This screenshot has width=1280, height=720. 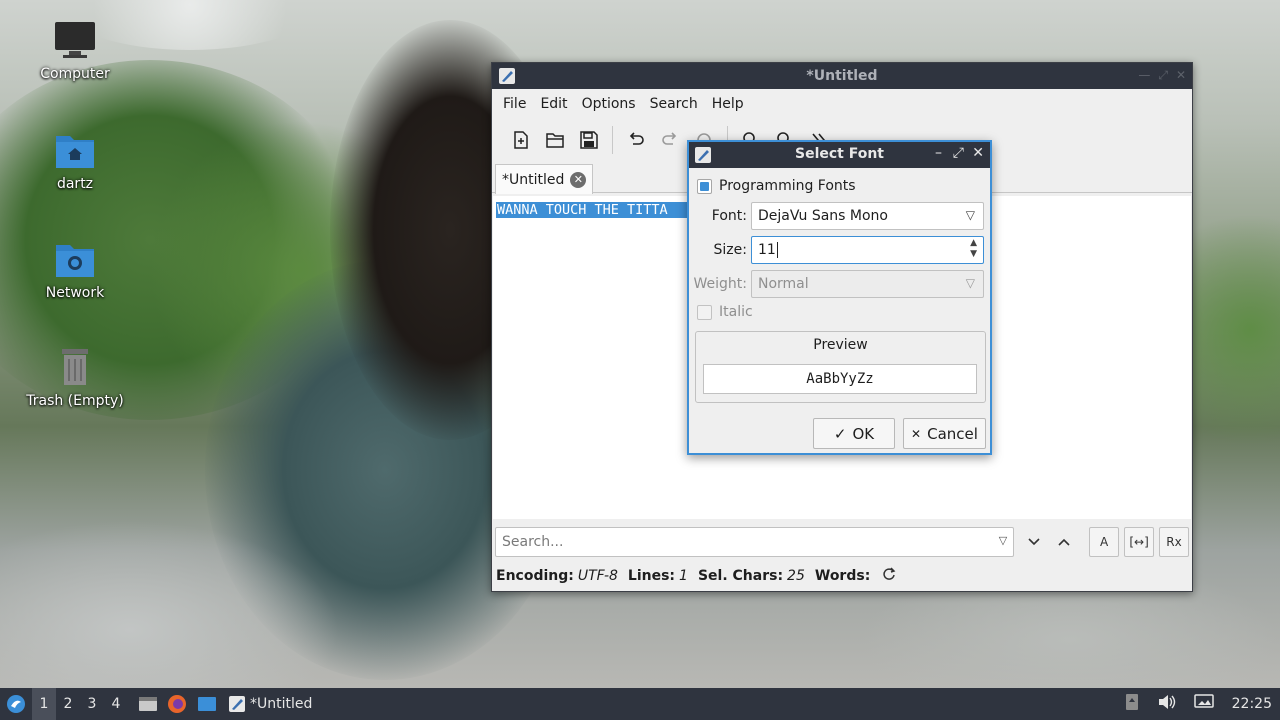 I want to click on dialog-title: Select Font, so click(x=839, y=154).